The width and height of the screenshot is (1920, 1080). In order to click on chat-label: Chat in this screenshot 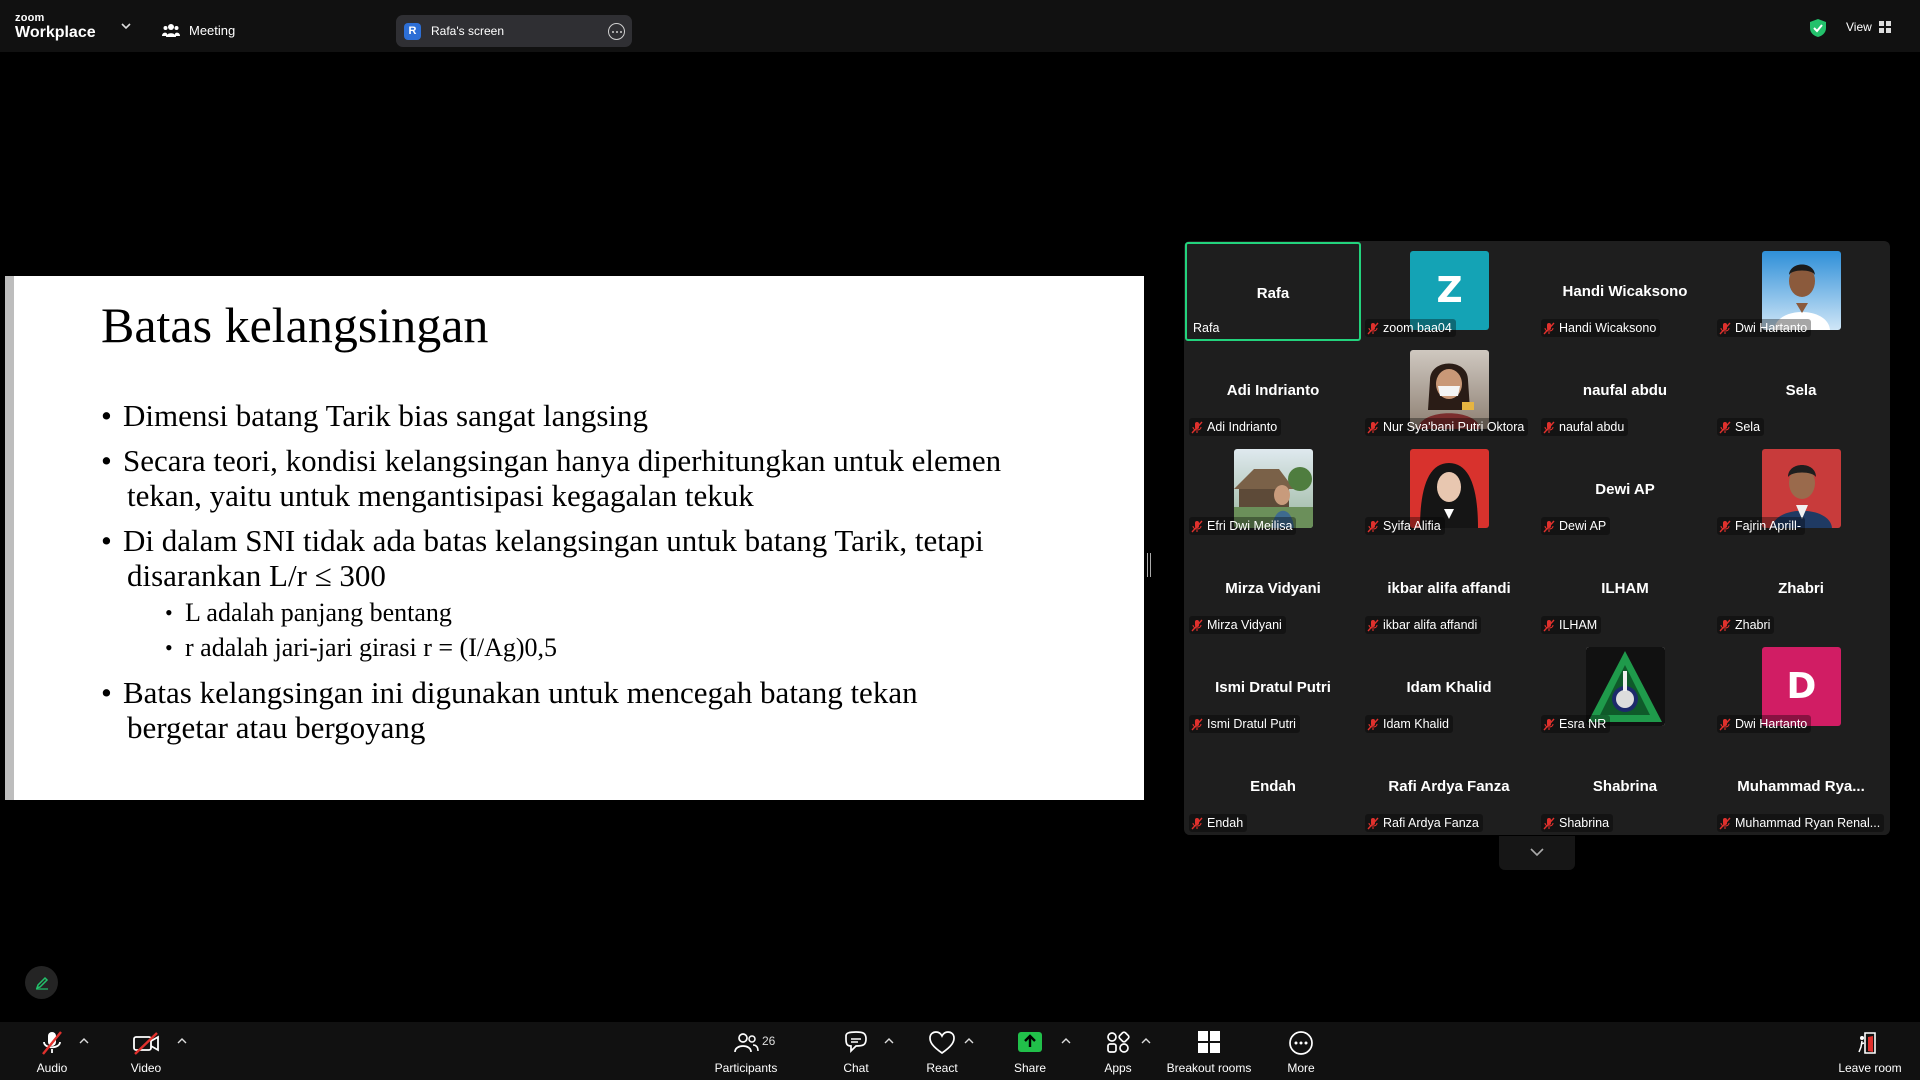, I will do `click(856, 1068)`.